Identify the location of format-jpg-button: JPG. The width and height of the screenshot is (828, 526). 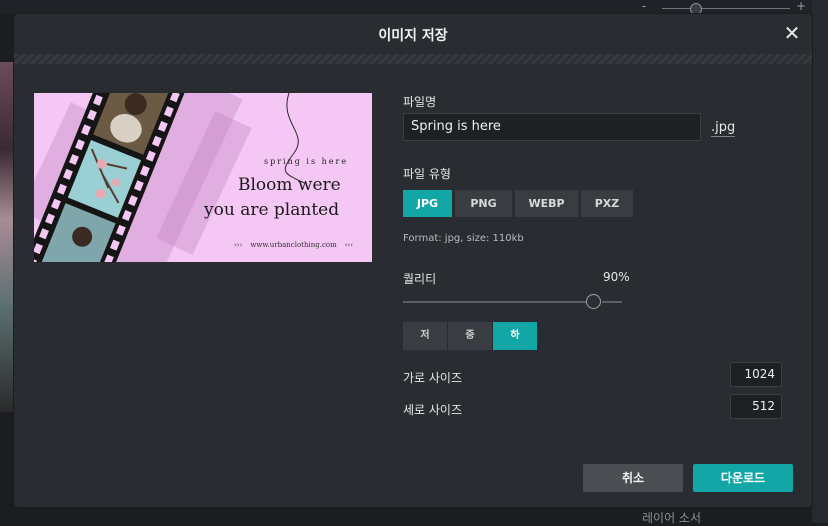
(427, 203).